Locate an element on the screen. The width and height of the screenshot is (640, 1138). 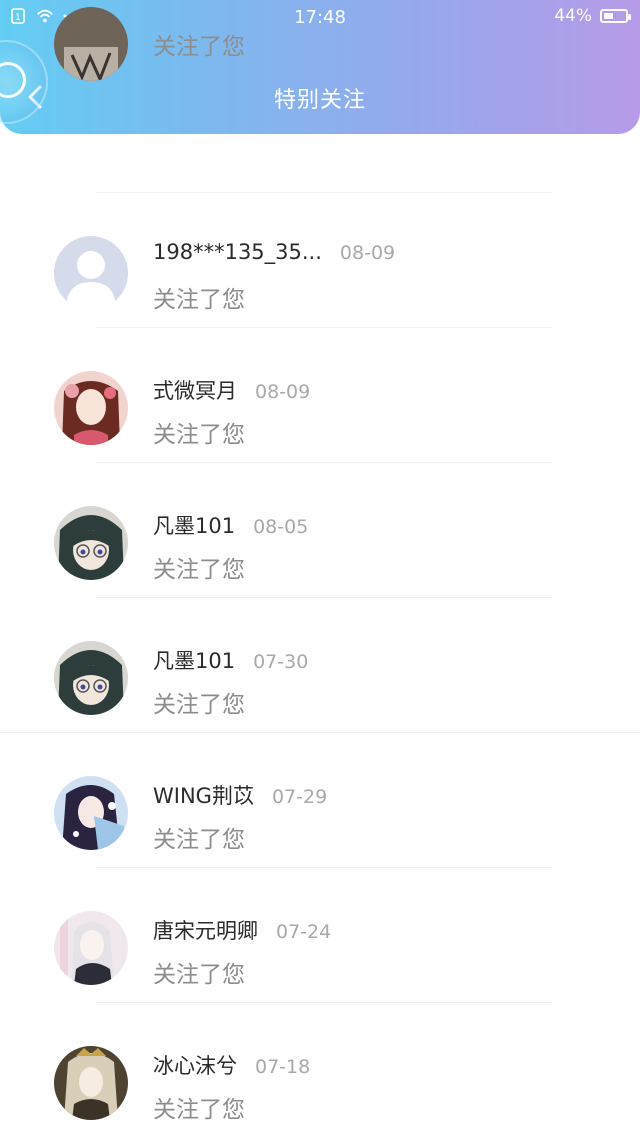
list-item: 凡墨101 08-05 关注了您 is located at coordinates (320, 537).